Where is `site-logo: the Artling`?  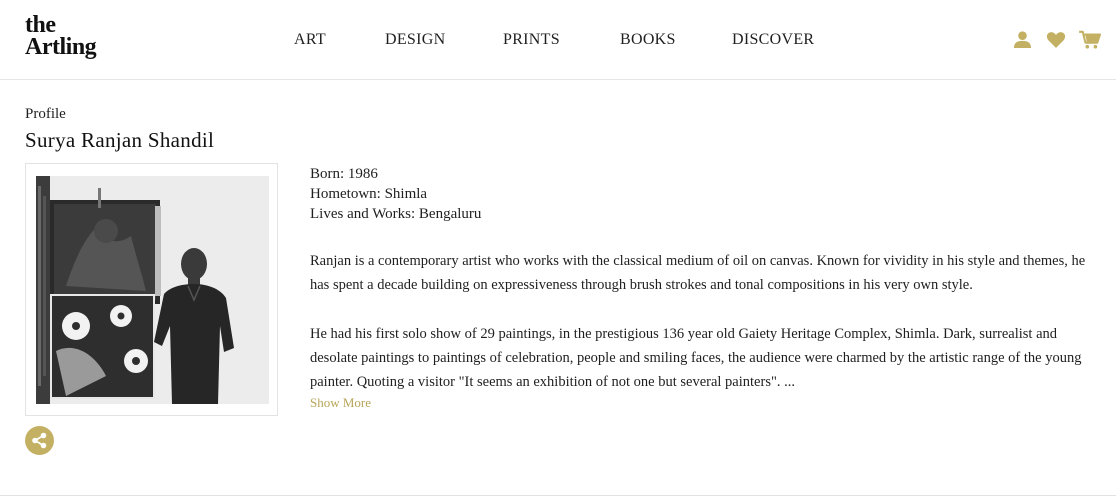
site-logo: the Artling is located at coordinates (61, 36).